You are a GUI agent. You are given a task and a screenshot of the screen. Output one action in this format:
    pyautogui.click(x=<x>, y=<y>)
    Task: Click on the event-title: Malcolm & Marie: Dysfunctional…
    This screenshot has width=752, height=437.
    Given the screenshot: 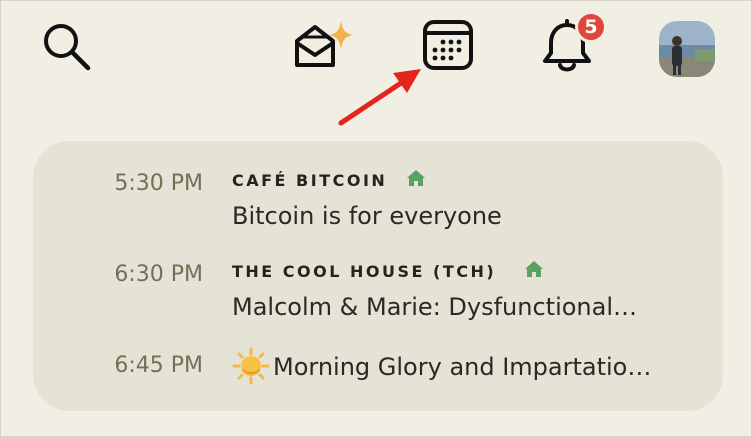 What is the action you would take?
    pyautogui.click(x=434, y=307)
    